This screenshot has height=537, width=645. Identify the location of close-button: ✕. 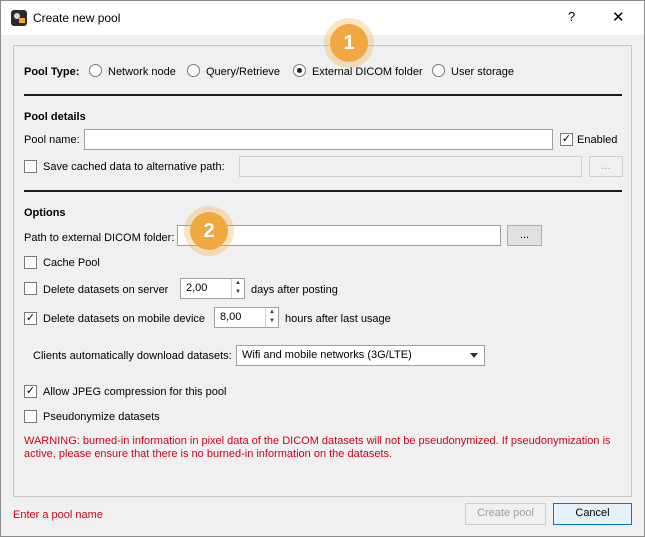
(618, 17).